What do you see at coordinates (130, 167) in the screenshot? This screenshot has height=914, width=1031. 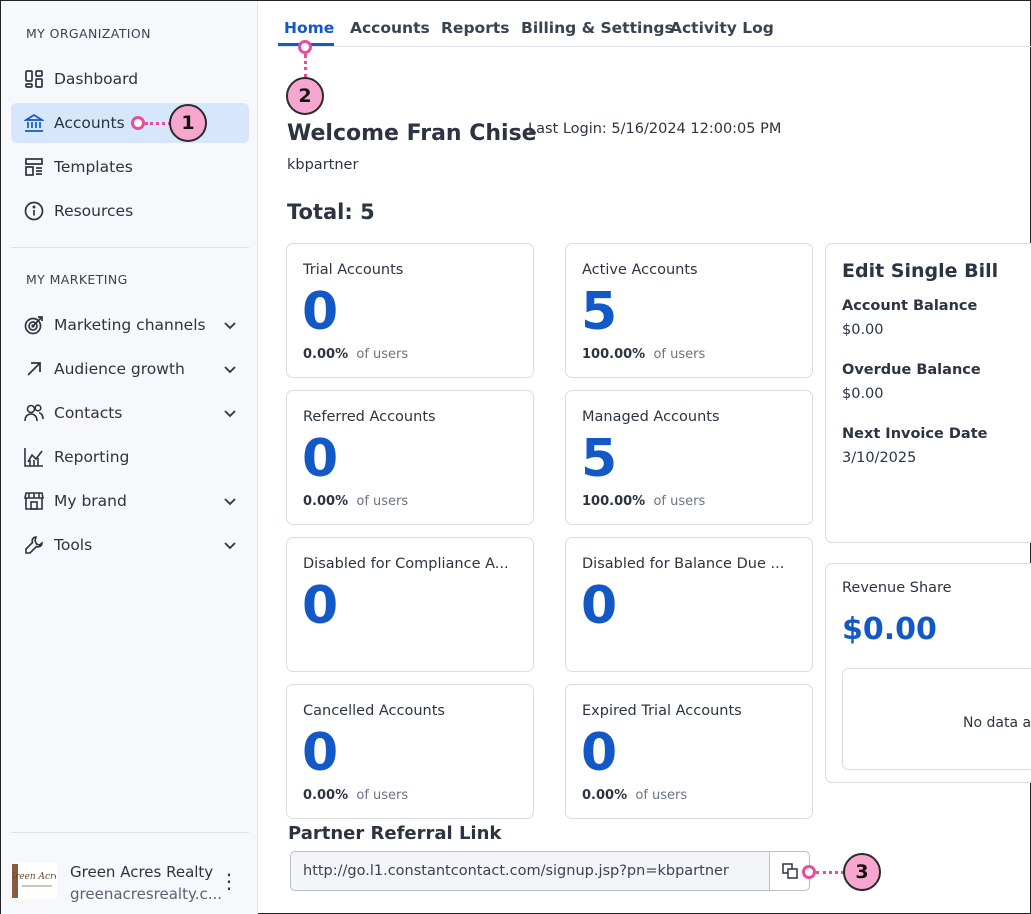 I see `sidebar-item-templates: Templates` at bounding box center [130, 167].